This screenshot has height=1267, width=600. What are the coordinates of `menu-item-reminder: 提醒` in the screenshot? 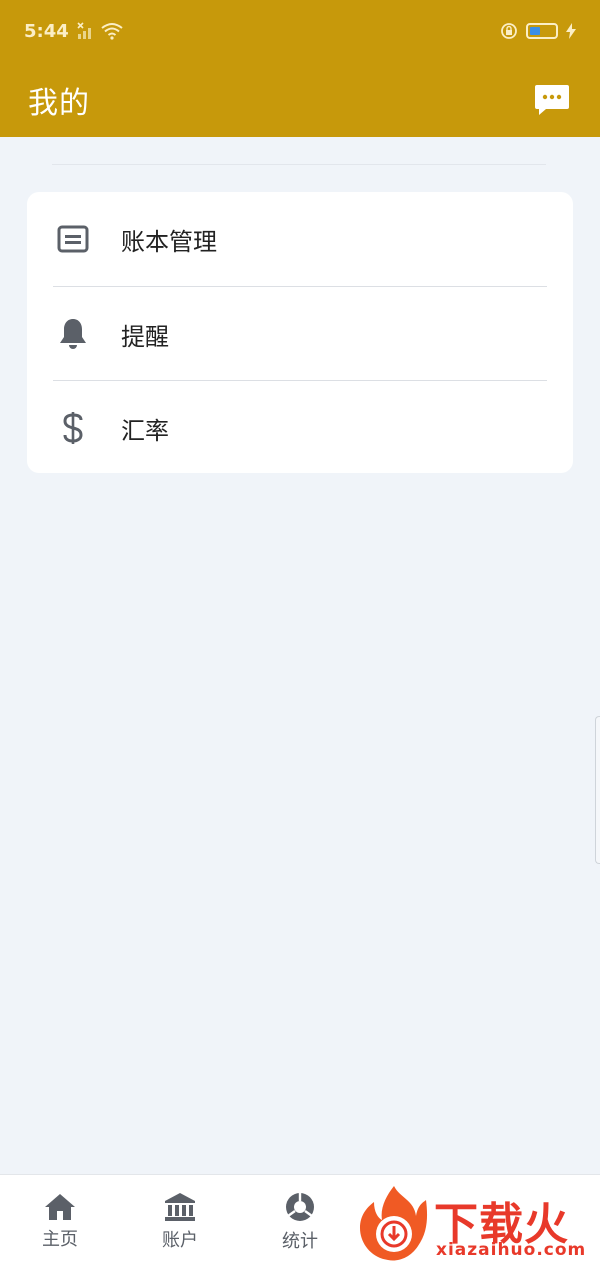 It's located at (300, 334).